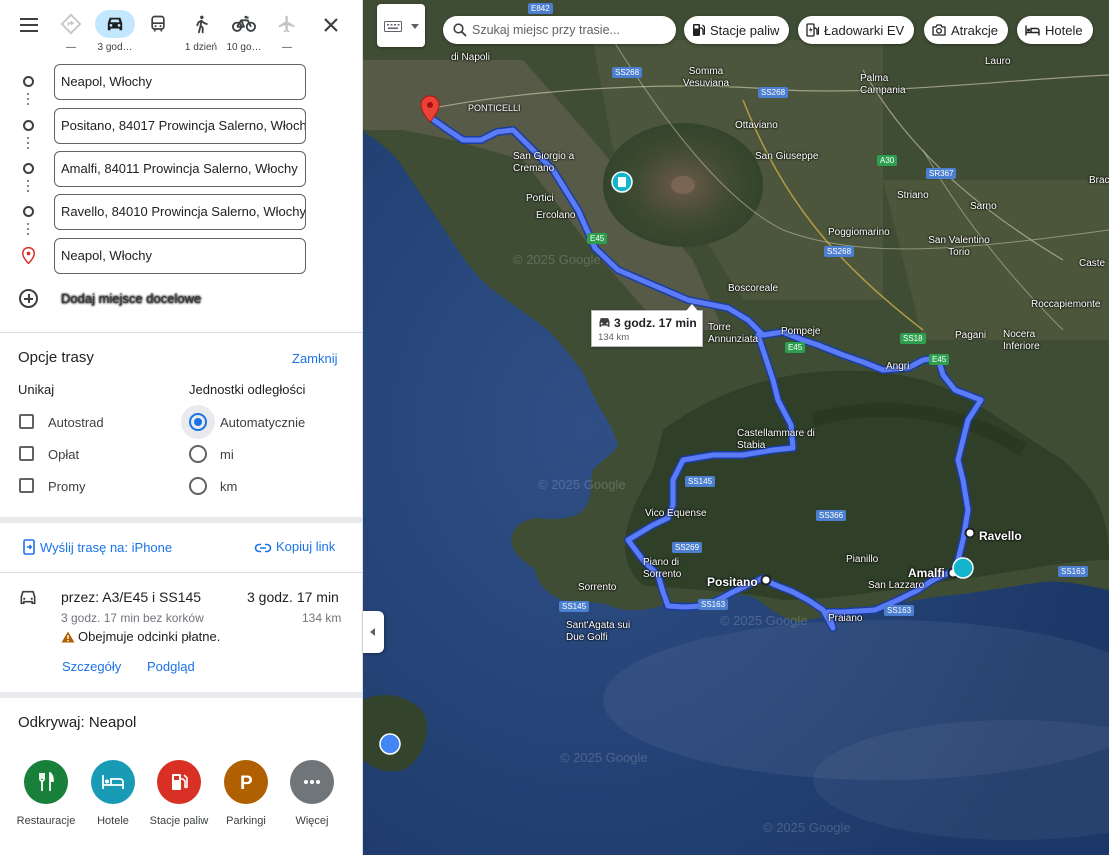 This screenshot has width=1109, height=855. I want to click on category-label: Stacje paliw, so click(179, 821).